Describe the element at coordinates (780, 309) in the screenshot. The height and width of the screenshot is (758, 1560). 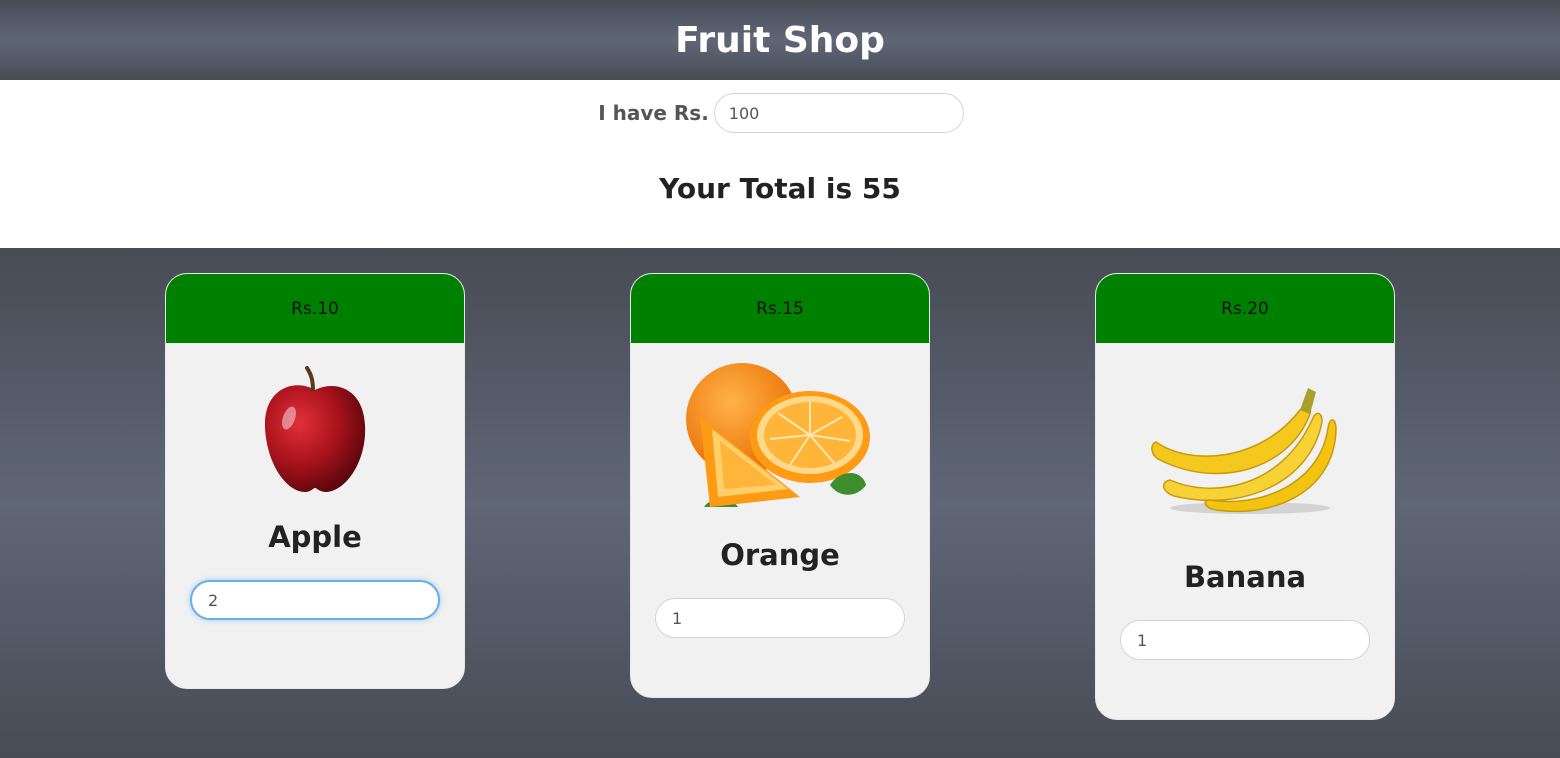
I see `price-badge: Rs.15` at that location.